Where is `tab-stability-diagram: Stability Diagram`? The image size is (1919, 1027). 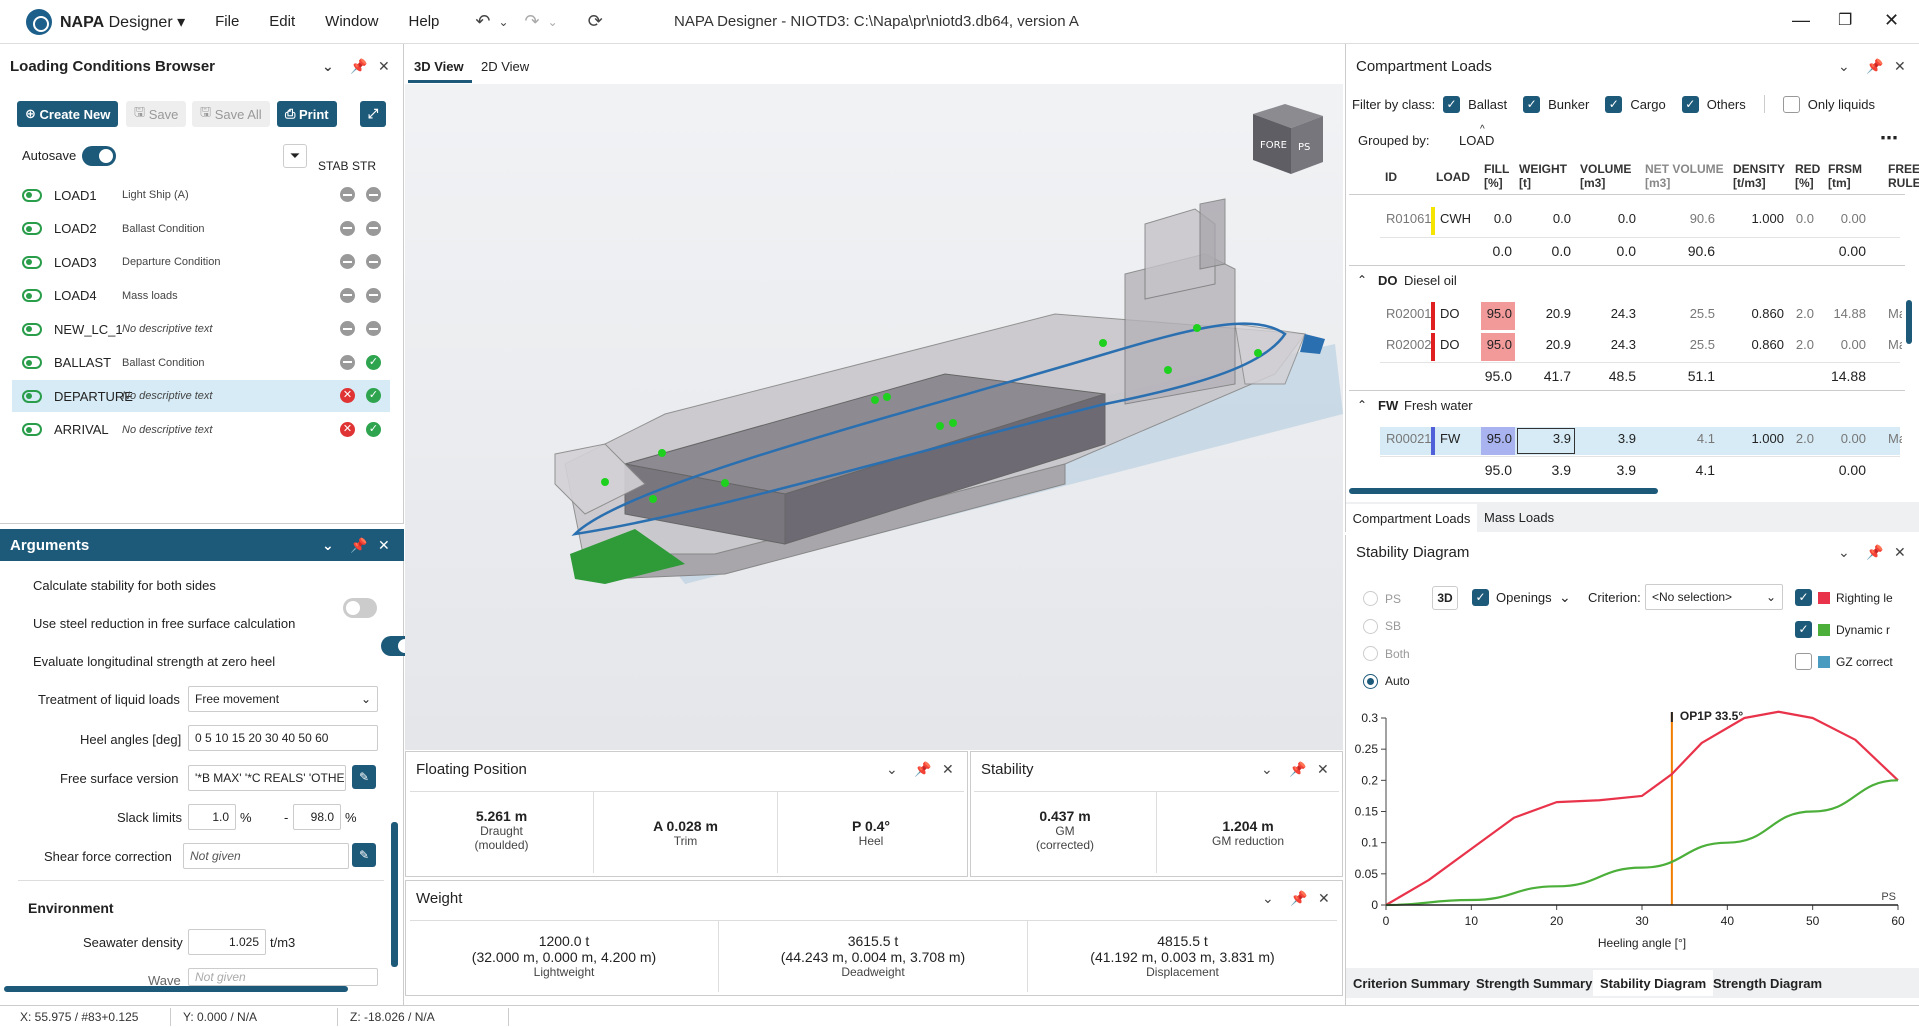 tab-stability-diagram: Stability Diagram is located at coordinates (1653, 983).